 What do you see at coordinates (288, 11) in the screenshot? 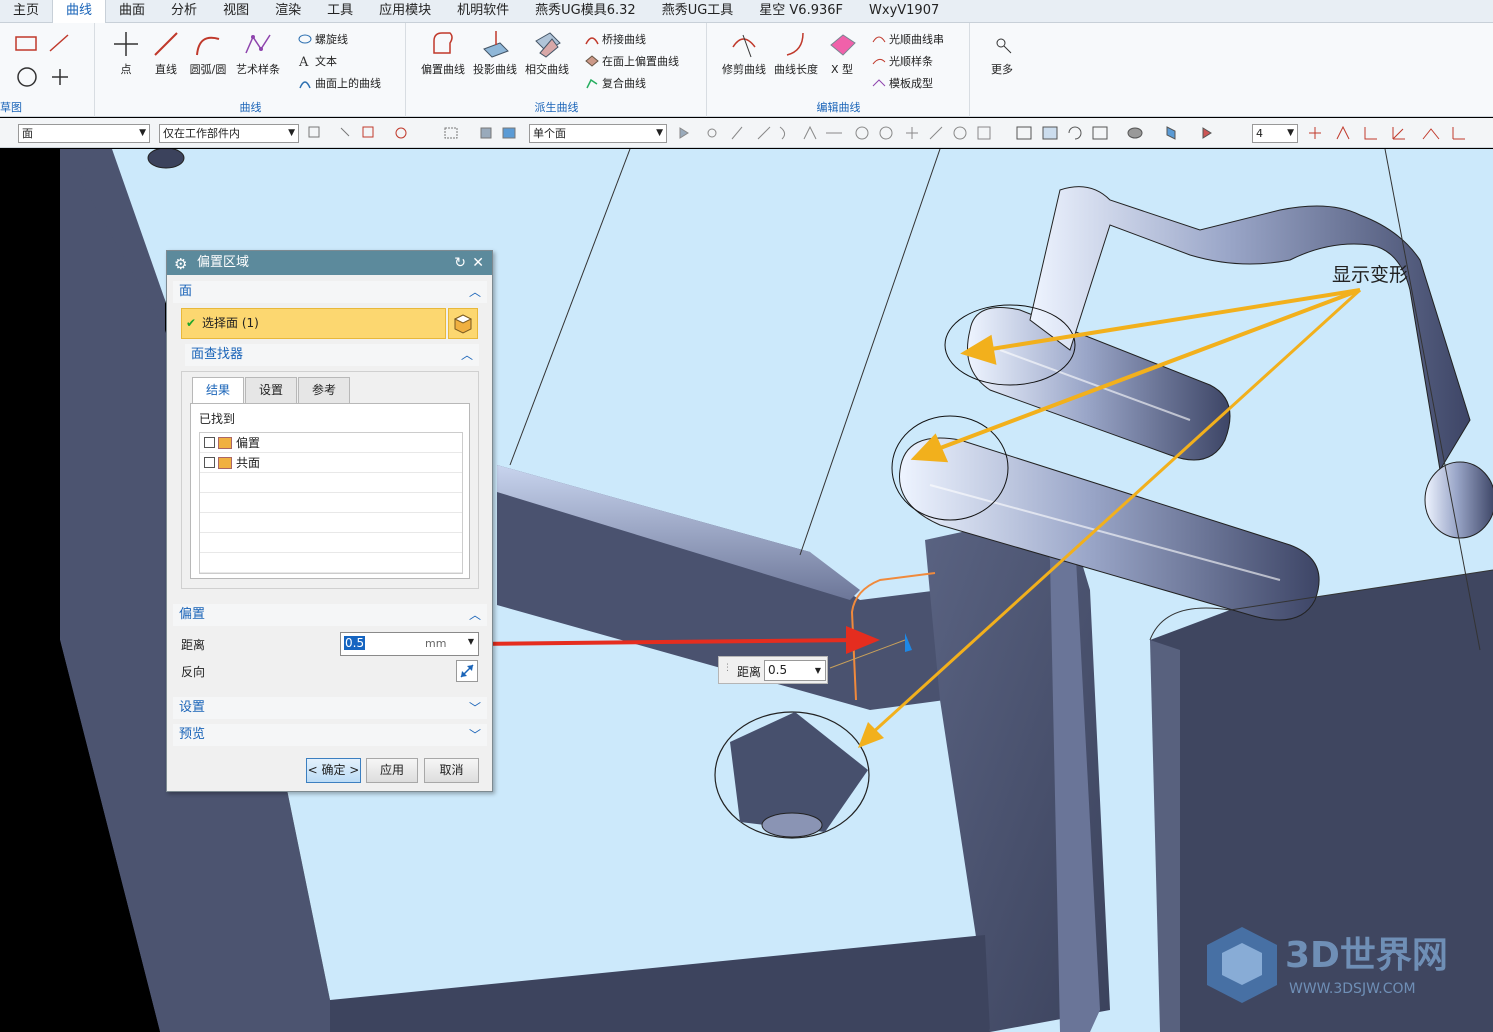
I see `menu-item: 渲染` at bounding box center [288, 11].